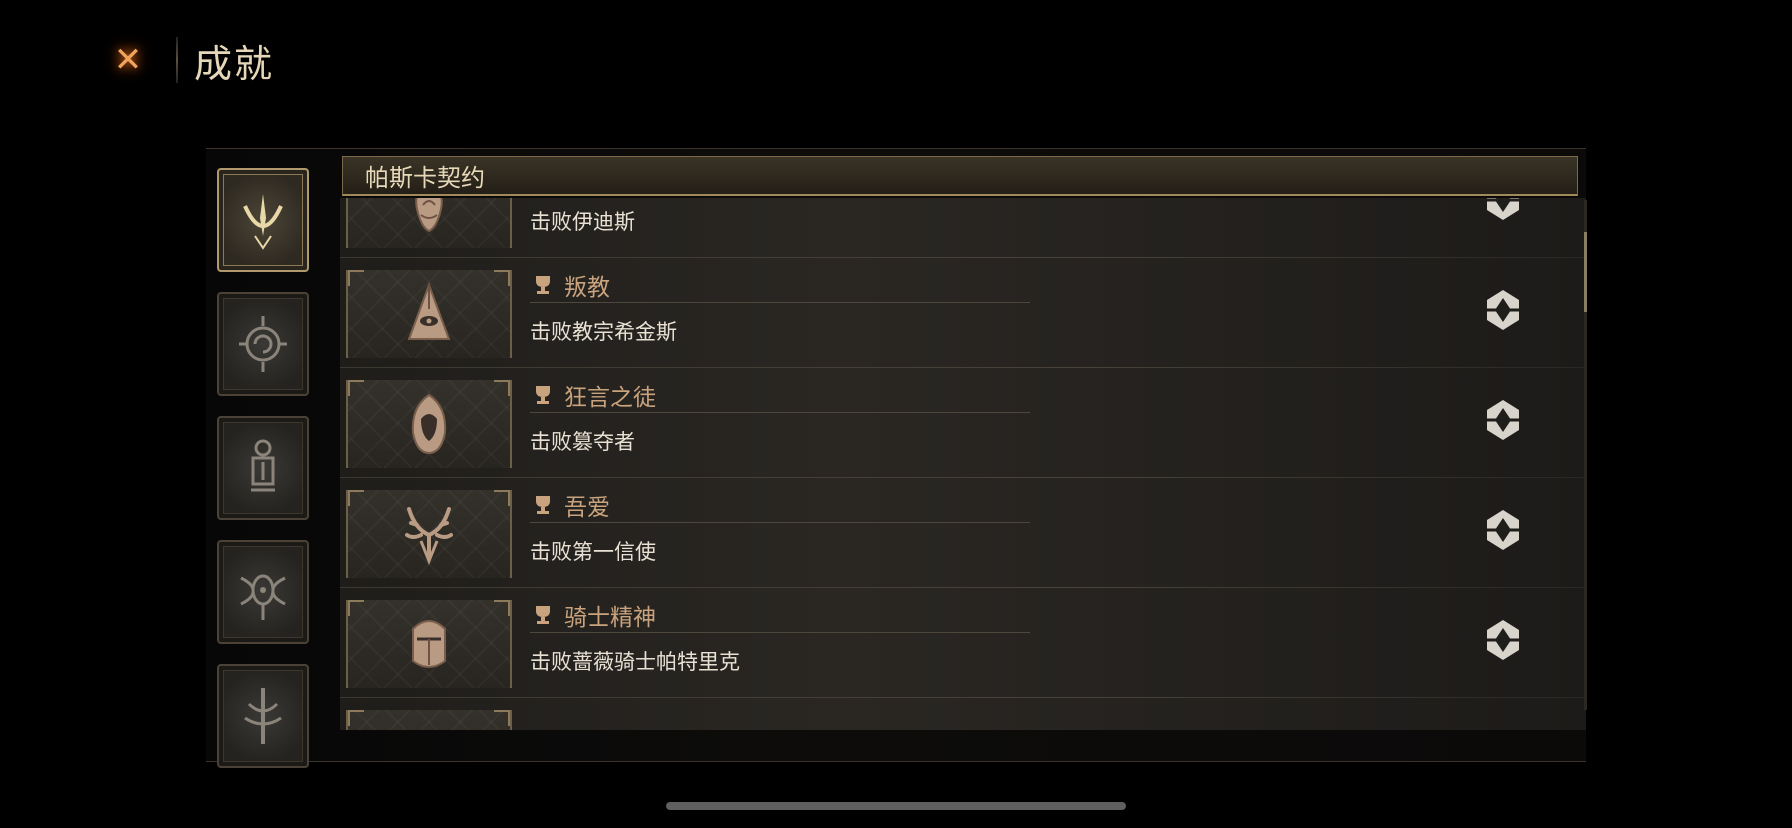 The width and height of the screenshot is (1792, 828). I want to click on home-indicator, so click(896, 806).